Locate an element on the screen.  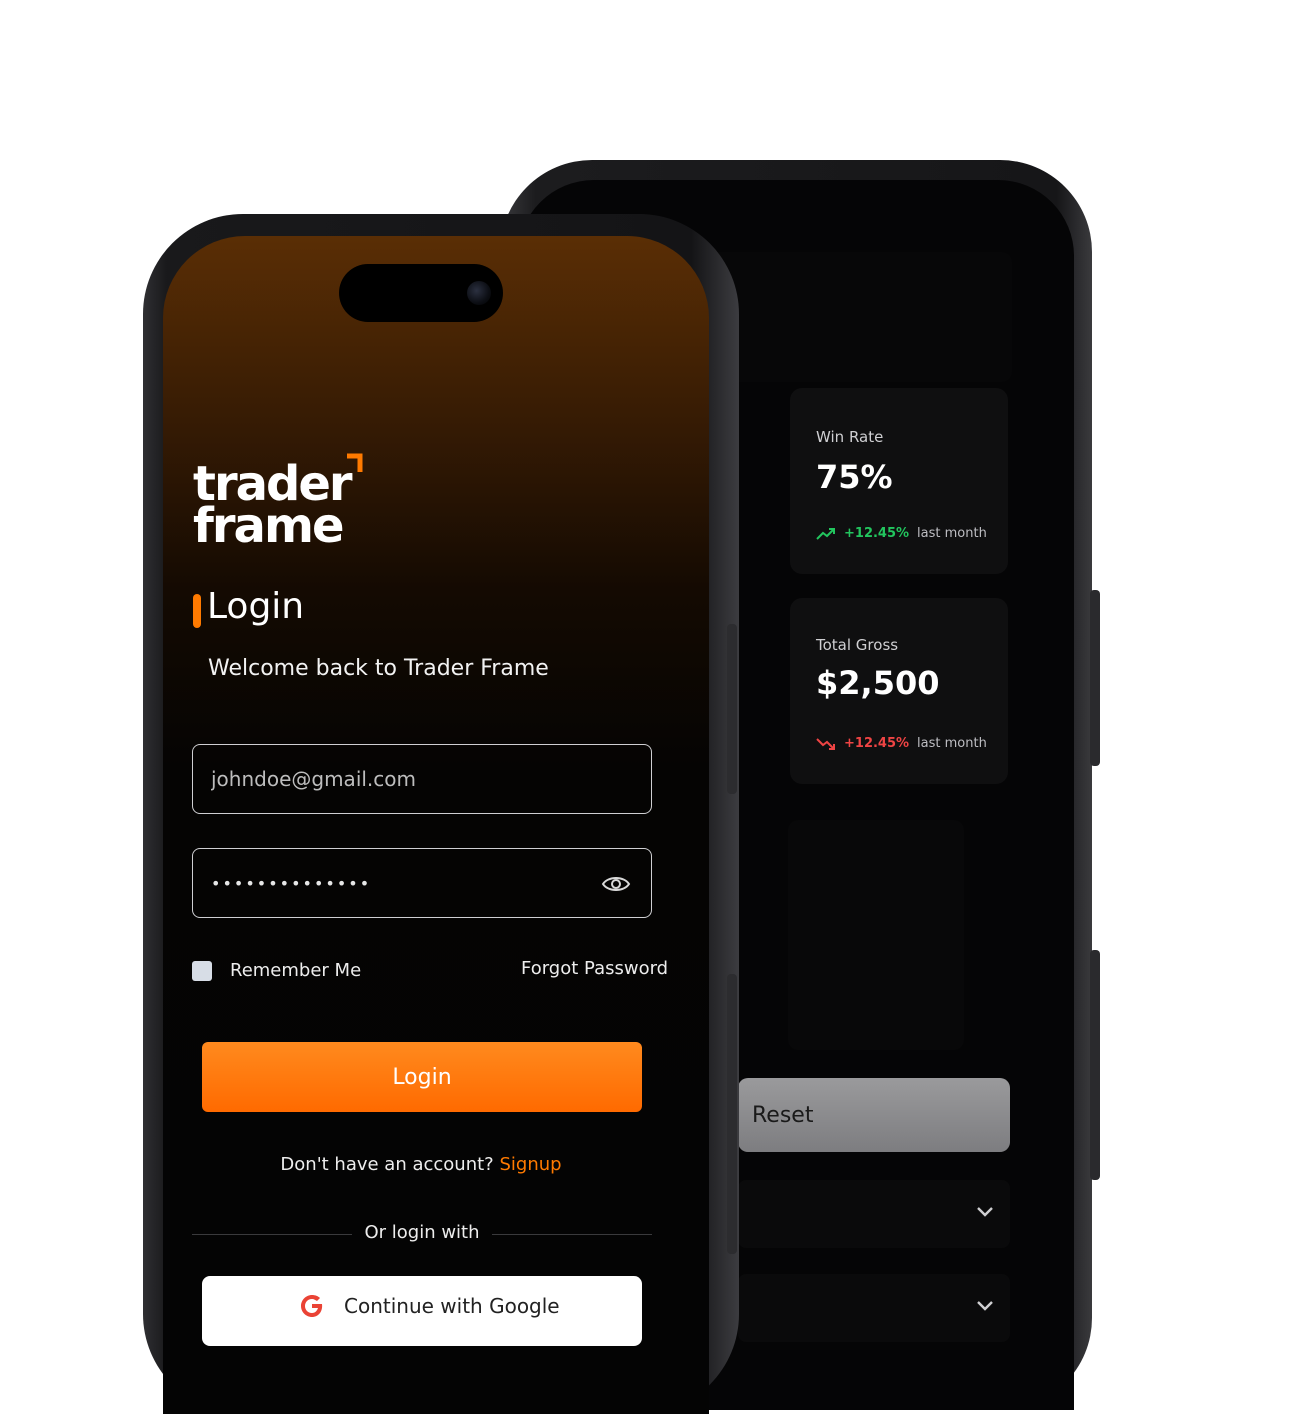
total-gross-card: Total Gross $2,500 +12.45% last month is located at coordinates (899, 691).